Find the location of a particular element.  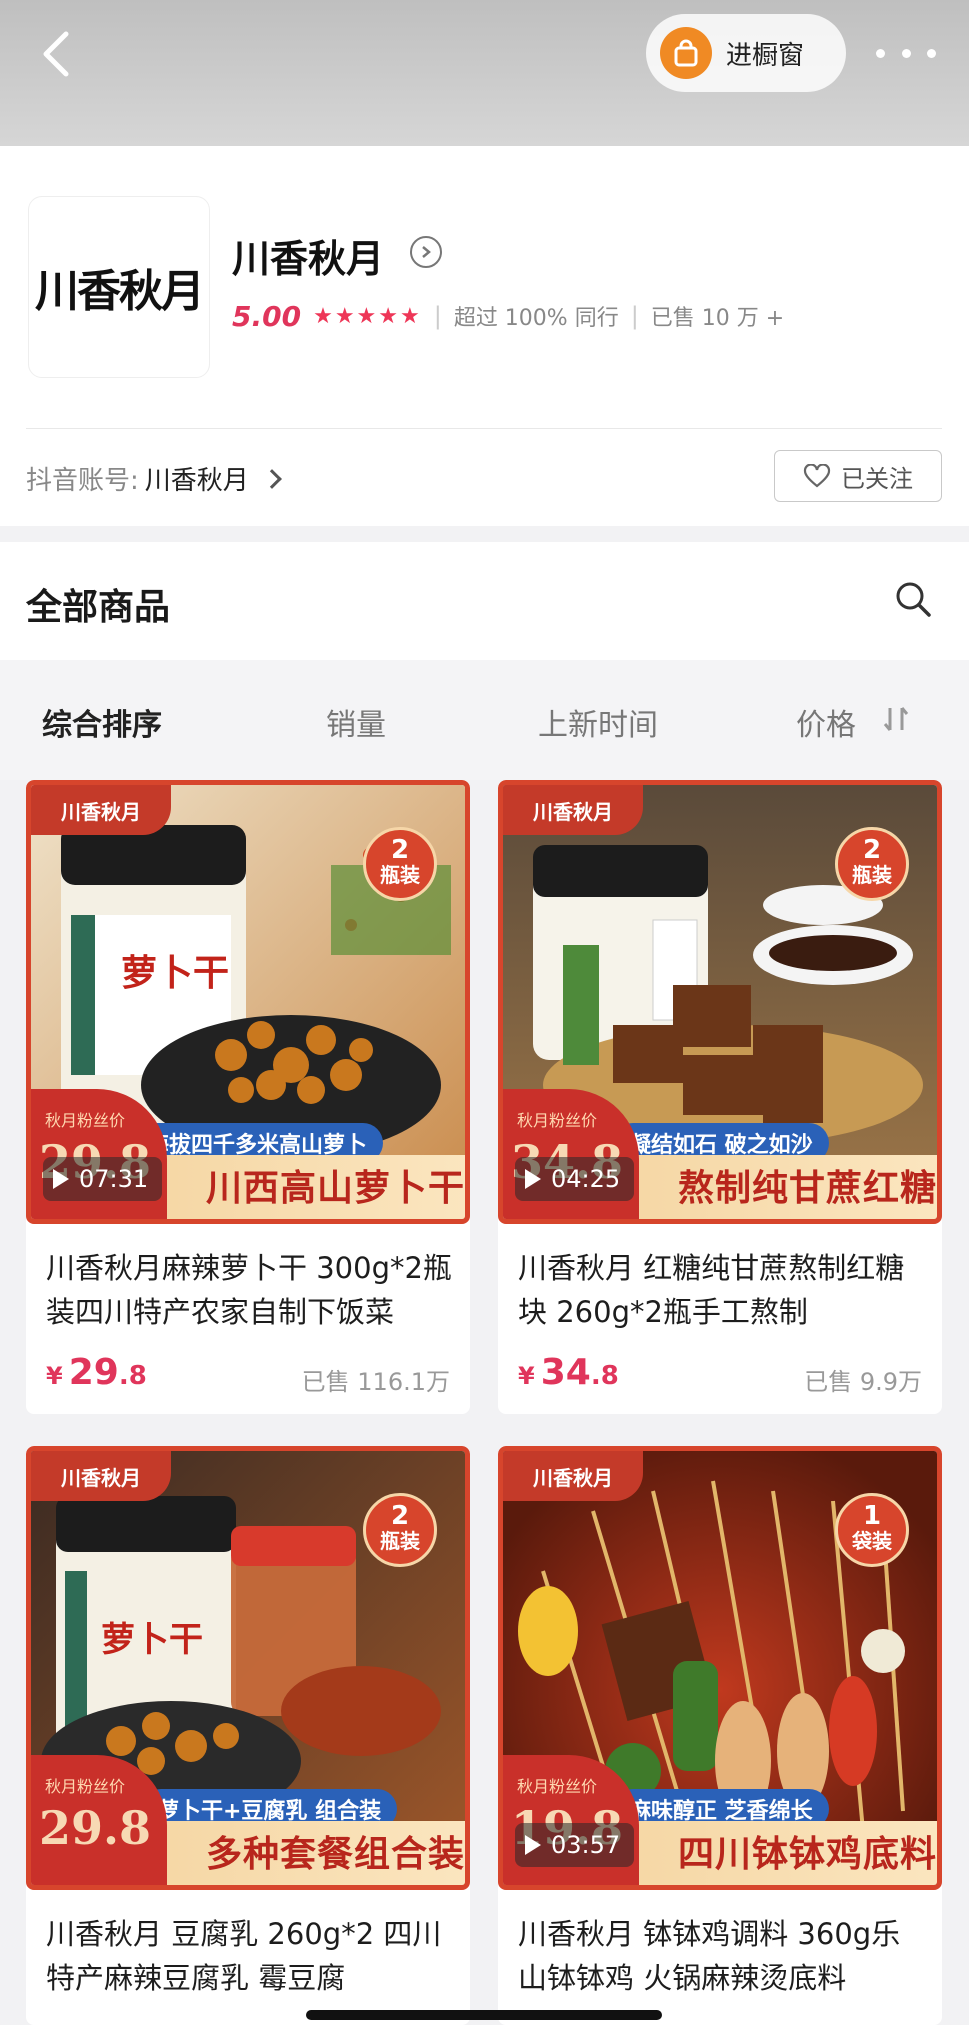

shopping-bag-icon is located at coordinates (686, 53).